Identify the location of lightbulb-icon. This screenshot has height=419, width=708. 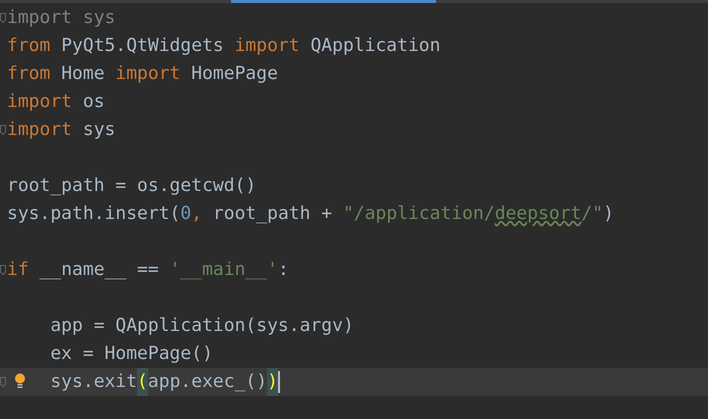
(20, 381).